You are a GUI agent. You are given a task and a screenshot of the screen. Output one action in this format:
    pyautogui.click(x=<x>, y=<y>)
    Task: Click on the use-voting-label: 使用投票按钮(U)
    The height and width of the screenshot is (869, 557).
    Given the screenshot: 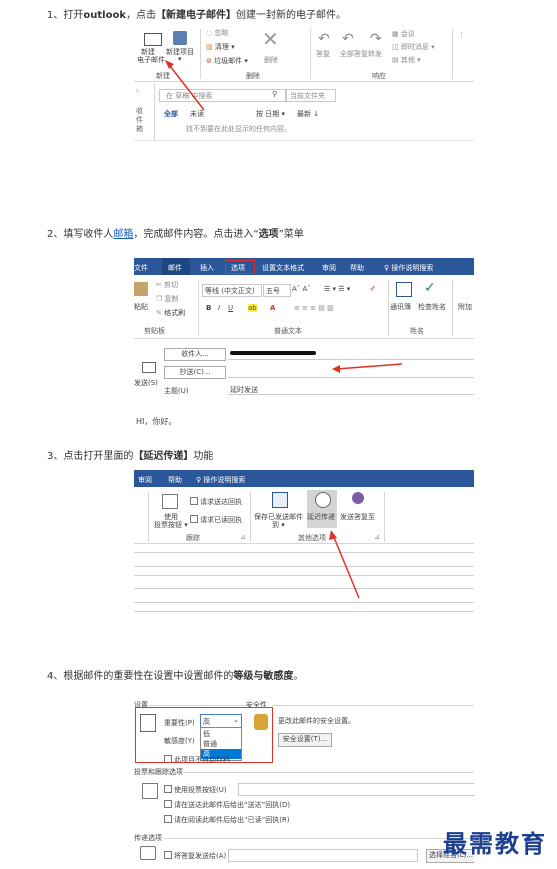 What is the action you would take?
    pyautogui.click(x=200, y=790)
    